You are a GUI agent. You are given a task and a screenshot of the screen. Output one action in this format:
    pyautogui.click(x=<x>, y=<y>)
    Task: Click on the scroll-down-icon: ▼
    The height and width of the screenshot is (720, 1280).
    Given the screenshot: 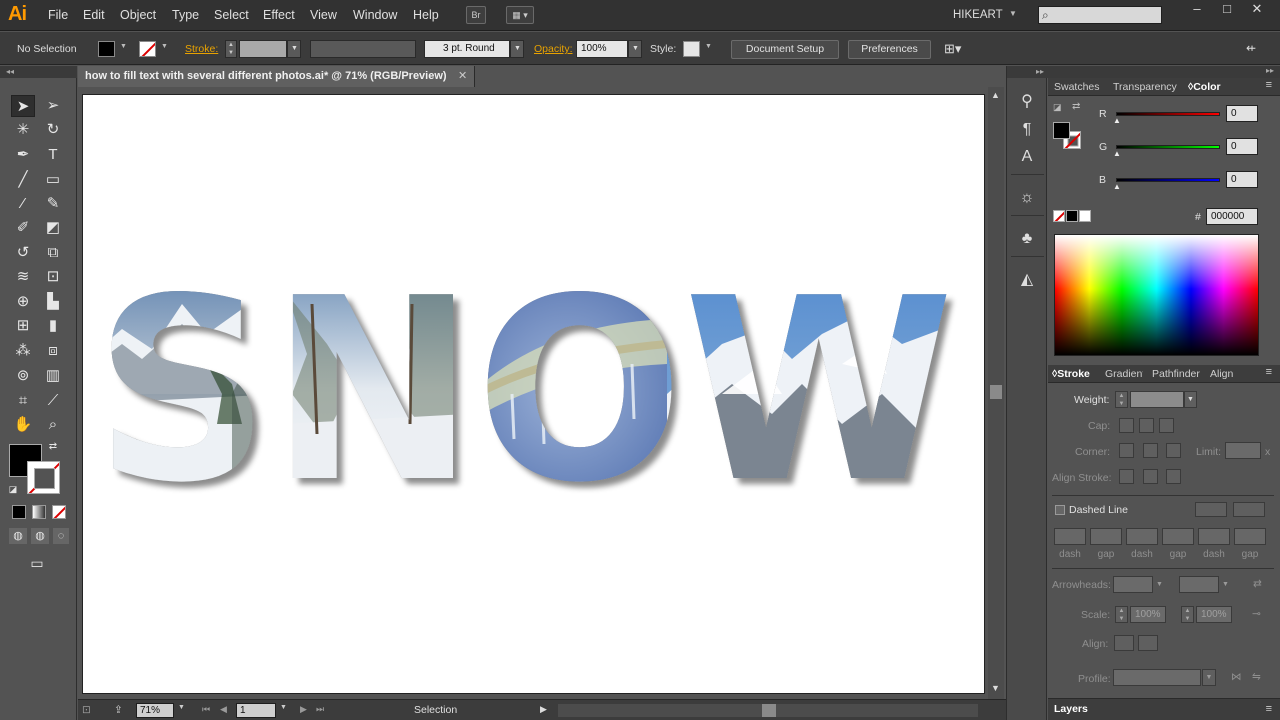 What is the action you would take?
    pyautogui.click(x=995, y=688)
    